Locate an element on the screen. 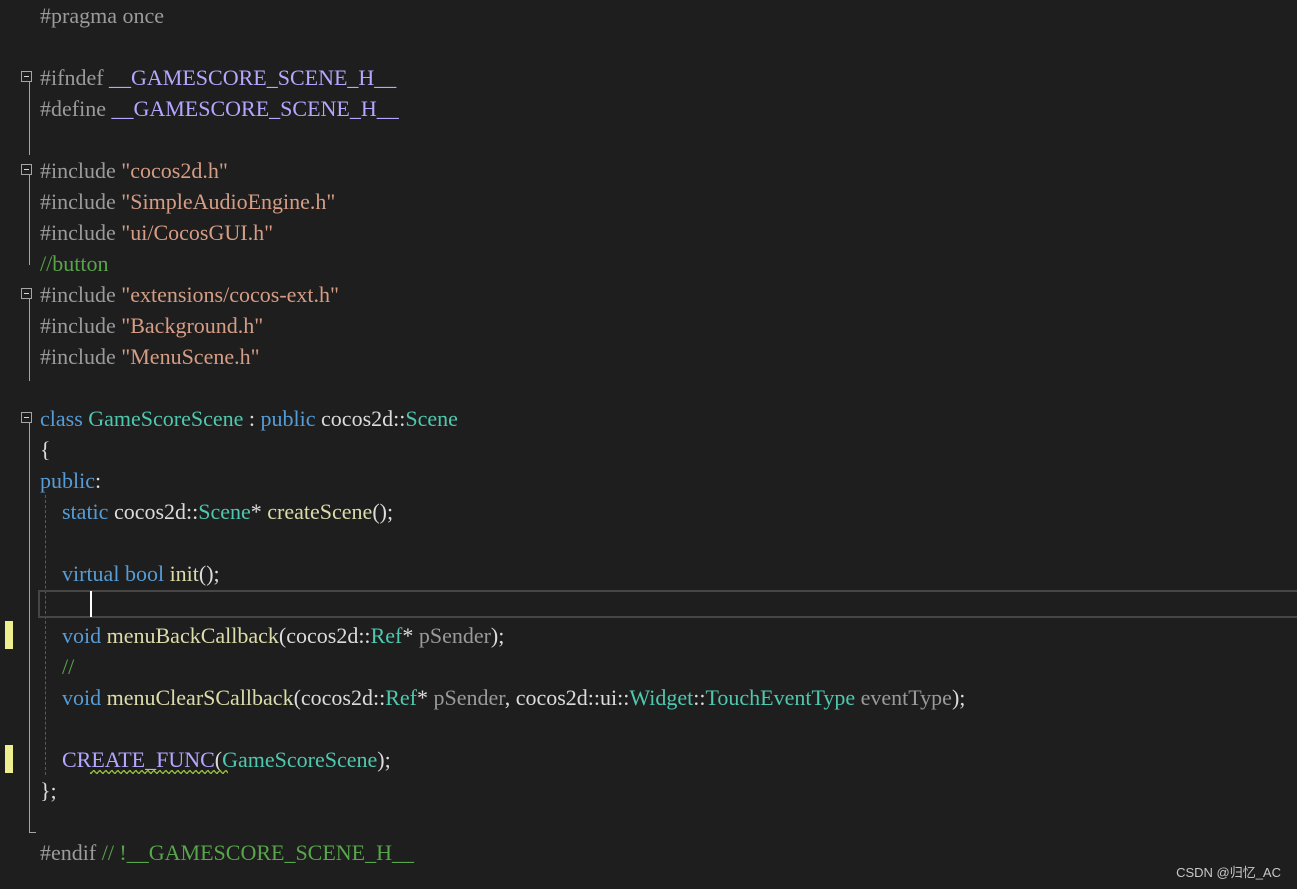 The width and height of the screenshot is (1297, 889). code-text: public: is located at coordinates (70, 480).